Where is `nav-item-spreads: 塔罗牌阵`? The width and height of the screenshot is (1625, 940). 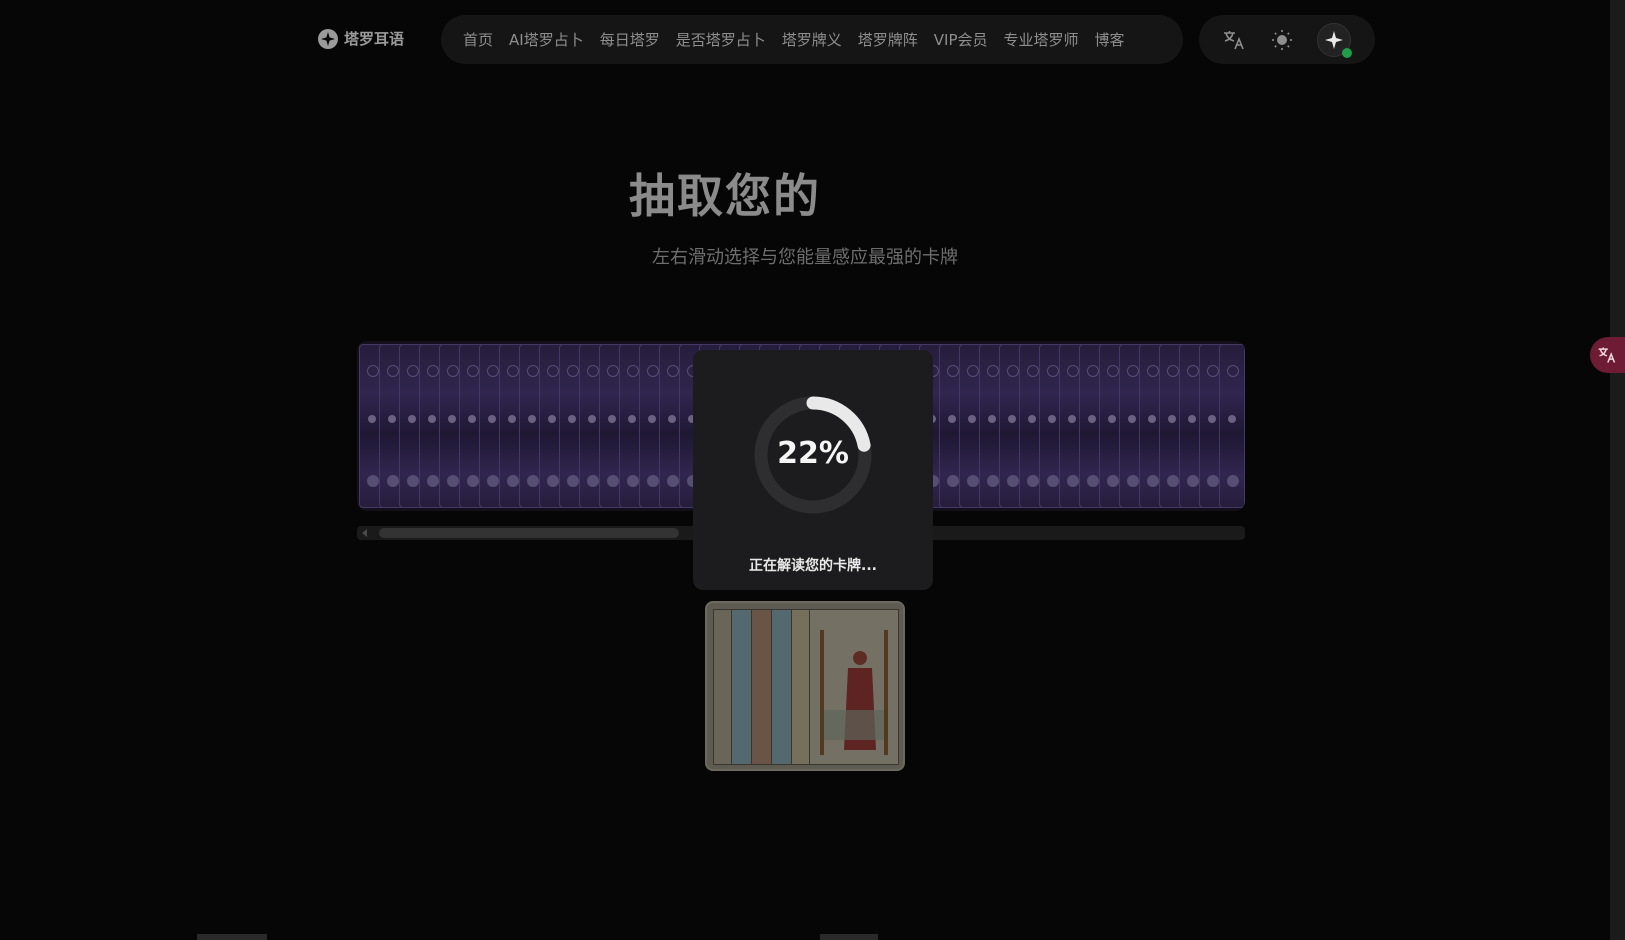
nav-item-spreads: 塔罗牌阵 is located at coordinates (888, 39).